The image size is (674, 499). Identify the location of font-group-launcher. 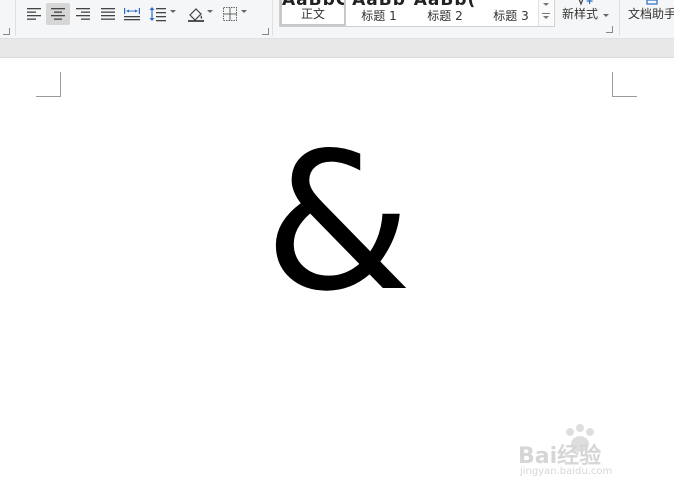
(6, 31).